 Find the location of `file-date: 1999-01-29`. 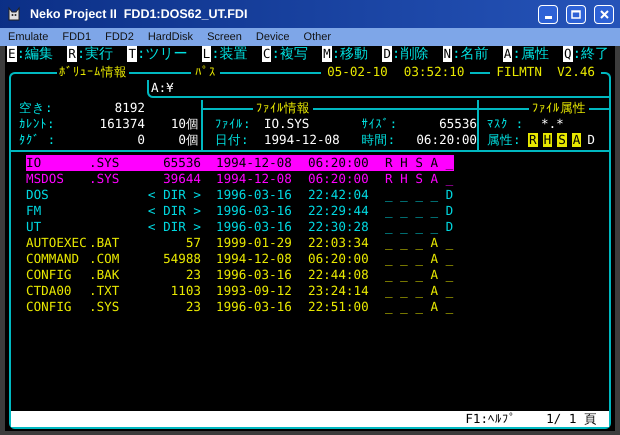

file-date: 1999-01-29 is located at coordinates (254, 243).